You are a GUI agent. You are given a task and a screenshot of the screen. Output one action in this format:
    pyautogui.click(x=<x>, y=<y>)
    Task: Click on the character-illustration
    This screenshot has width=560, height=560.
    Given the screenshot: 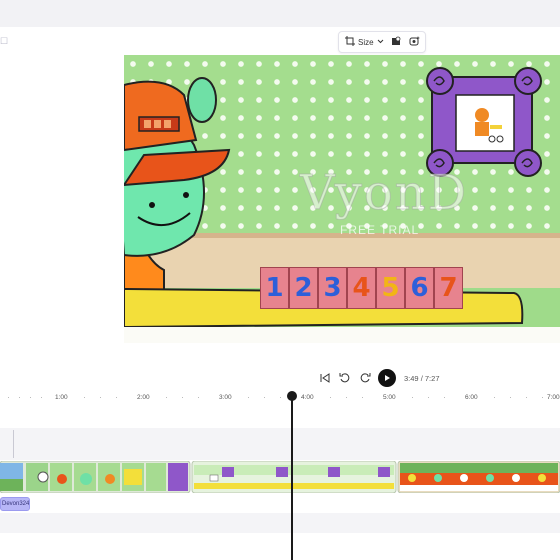 What is the action you would take?
    pyautogui.click(x=177, y=186)
    